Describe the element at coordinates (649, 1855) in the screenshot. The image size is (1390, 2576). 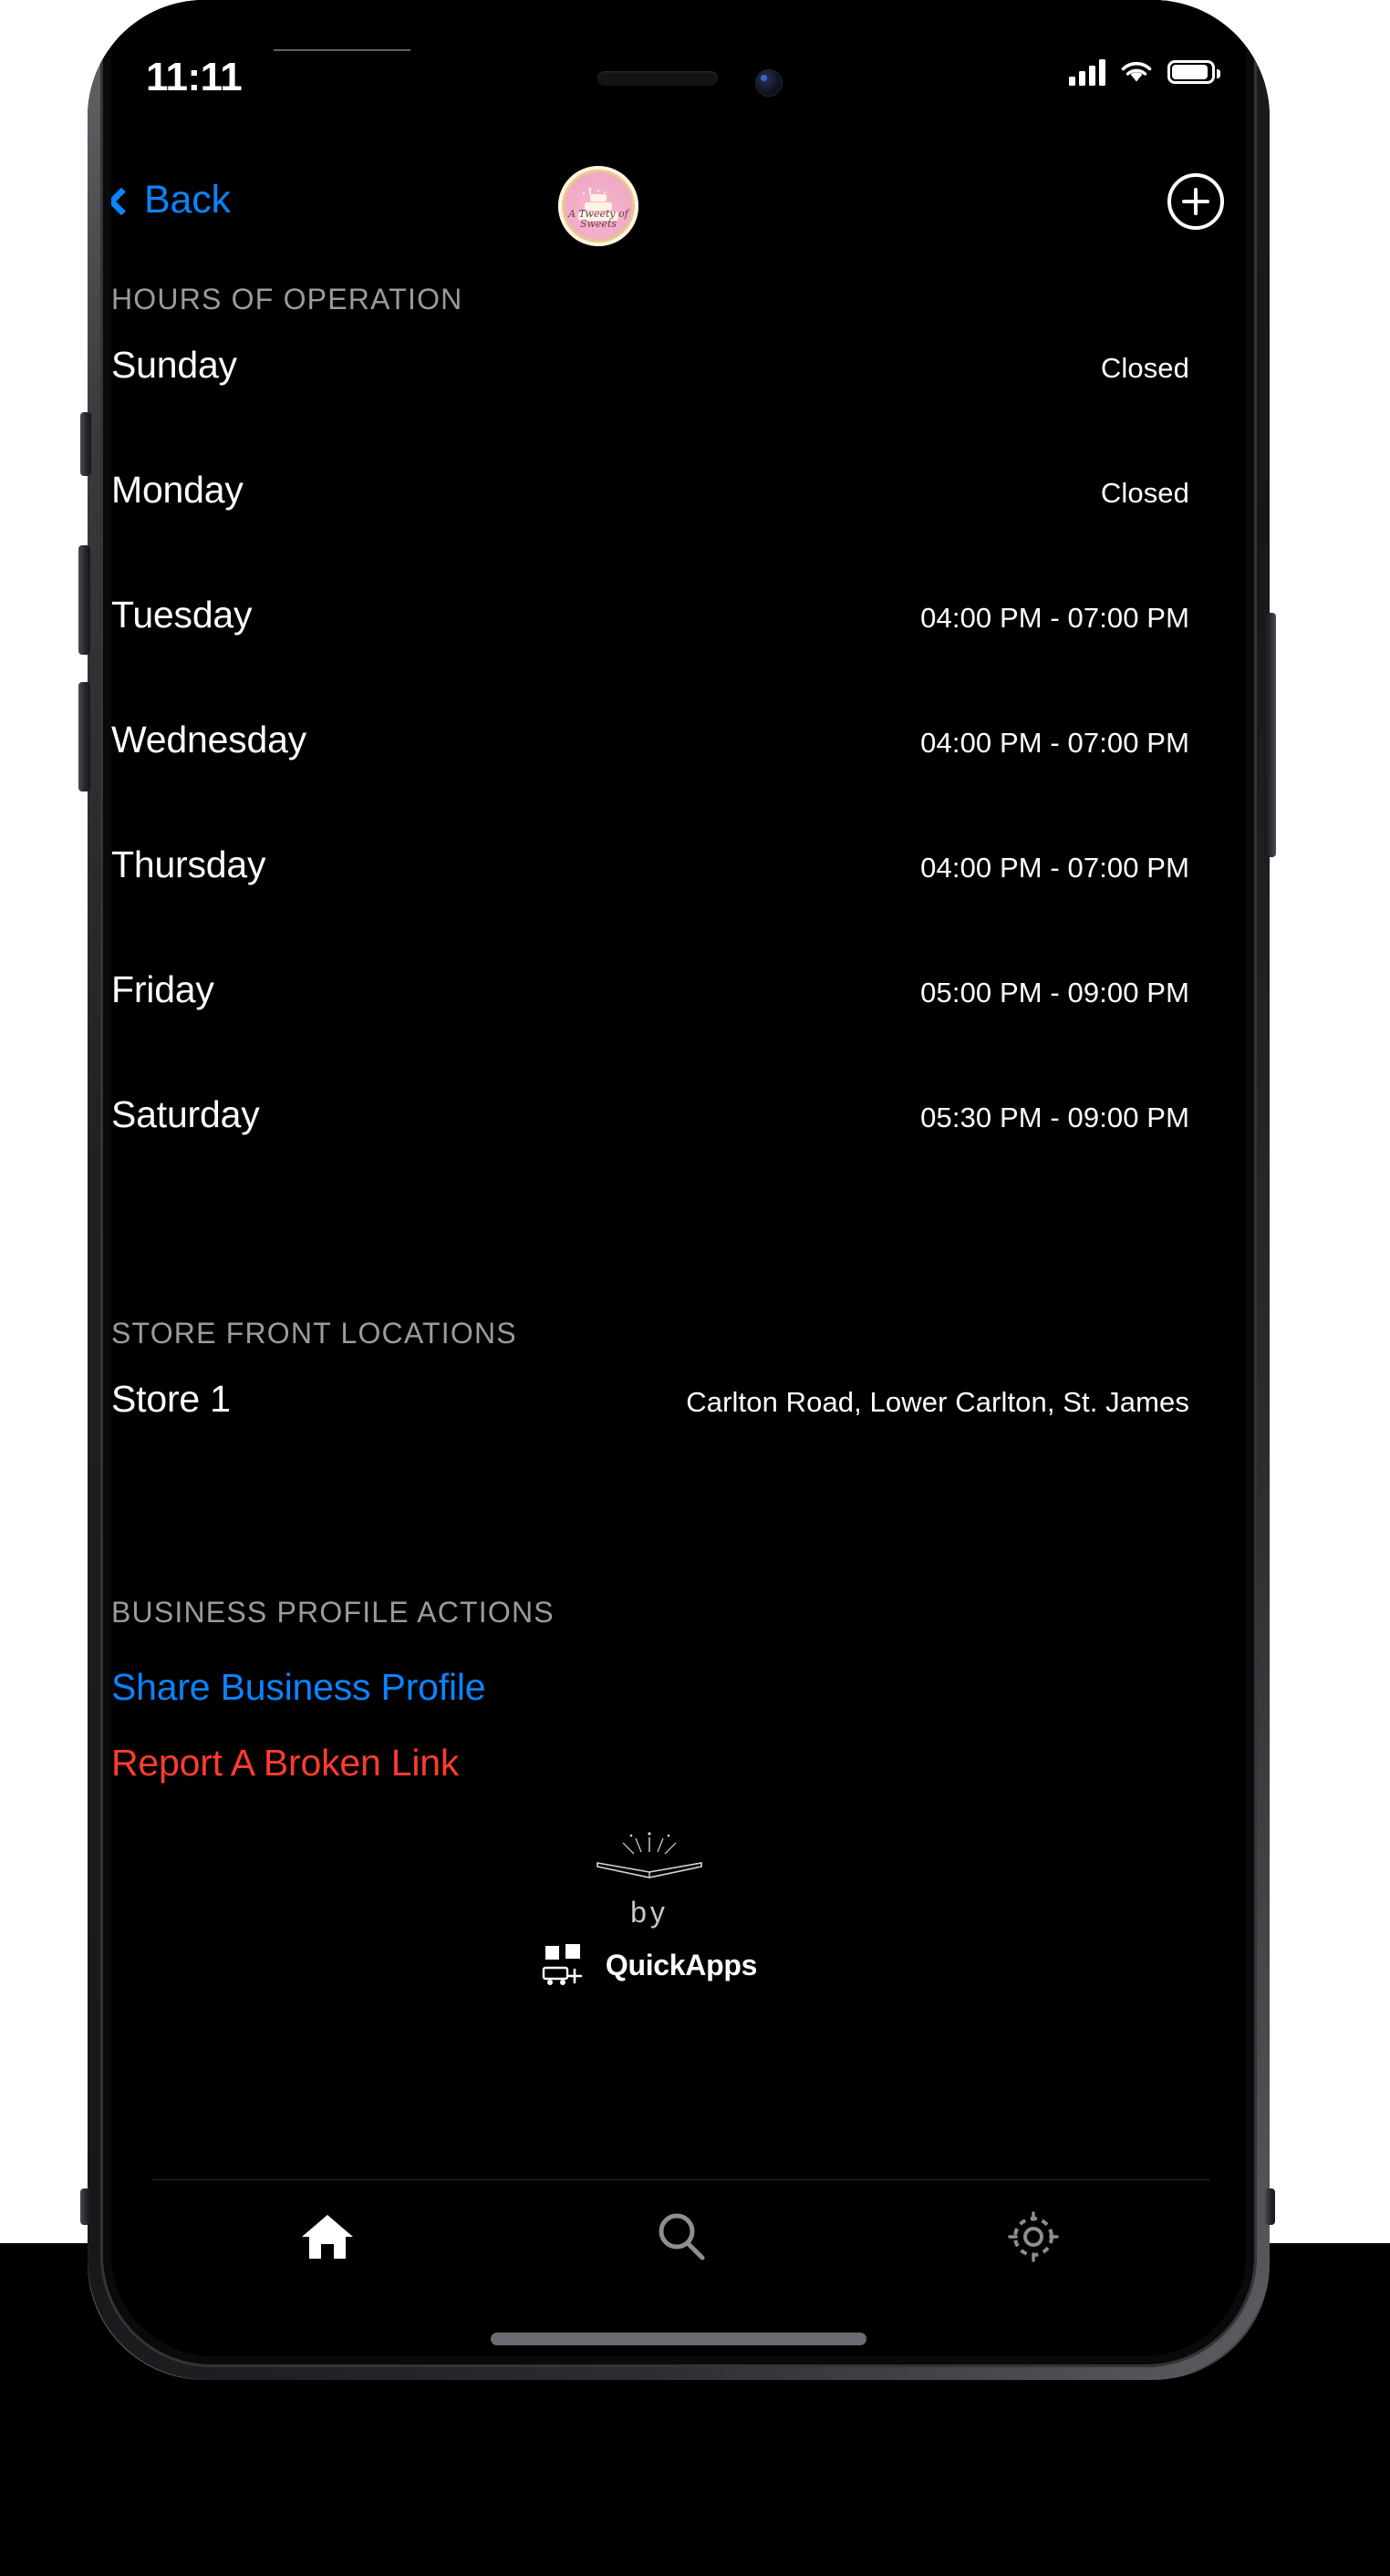
I see `open-book-icon` at that location.